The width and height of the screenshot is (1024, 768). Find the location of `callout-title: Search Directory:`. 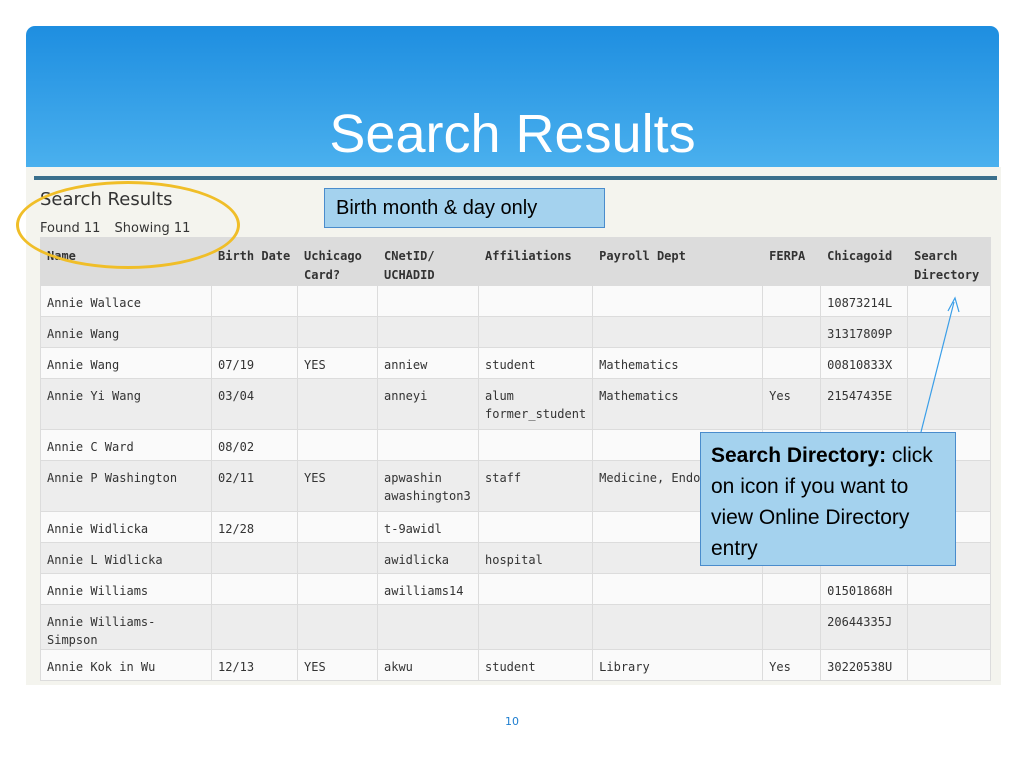

callout-title: Search Directory: is located at coordinates (799, 455).